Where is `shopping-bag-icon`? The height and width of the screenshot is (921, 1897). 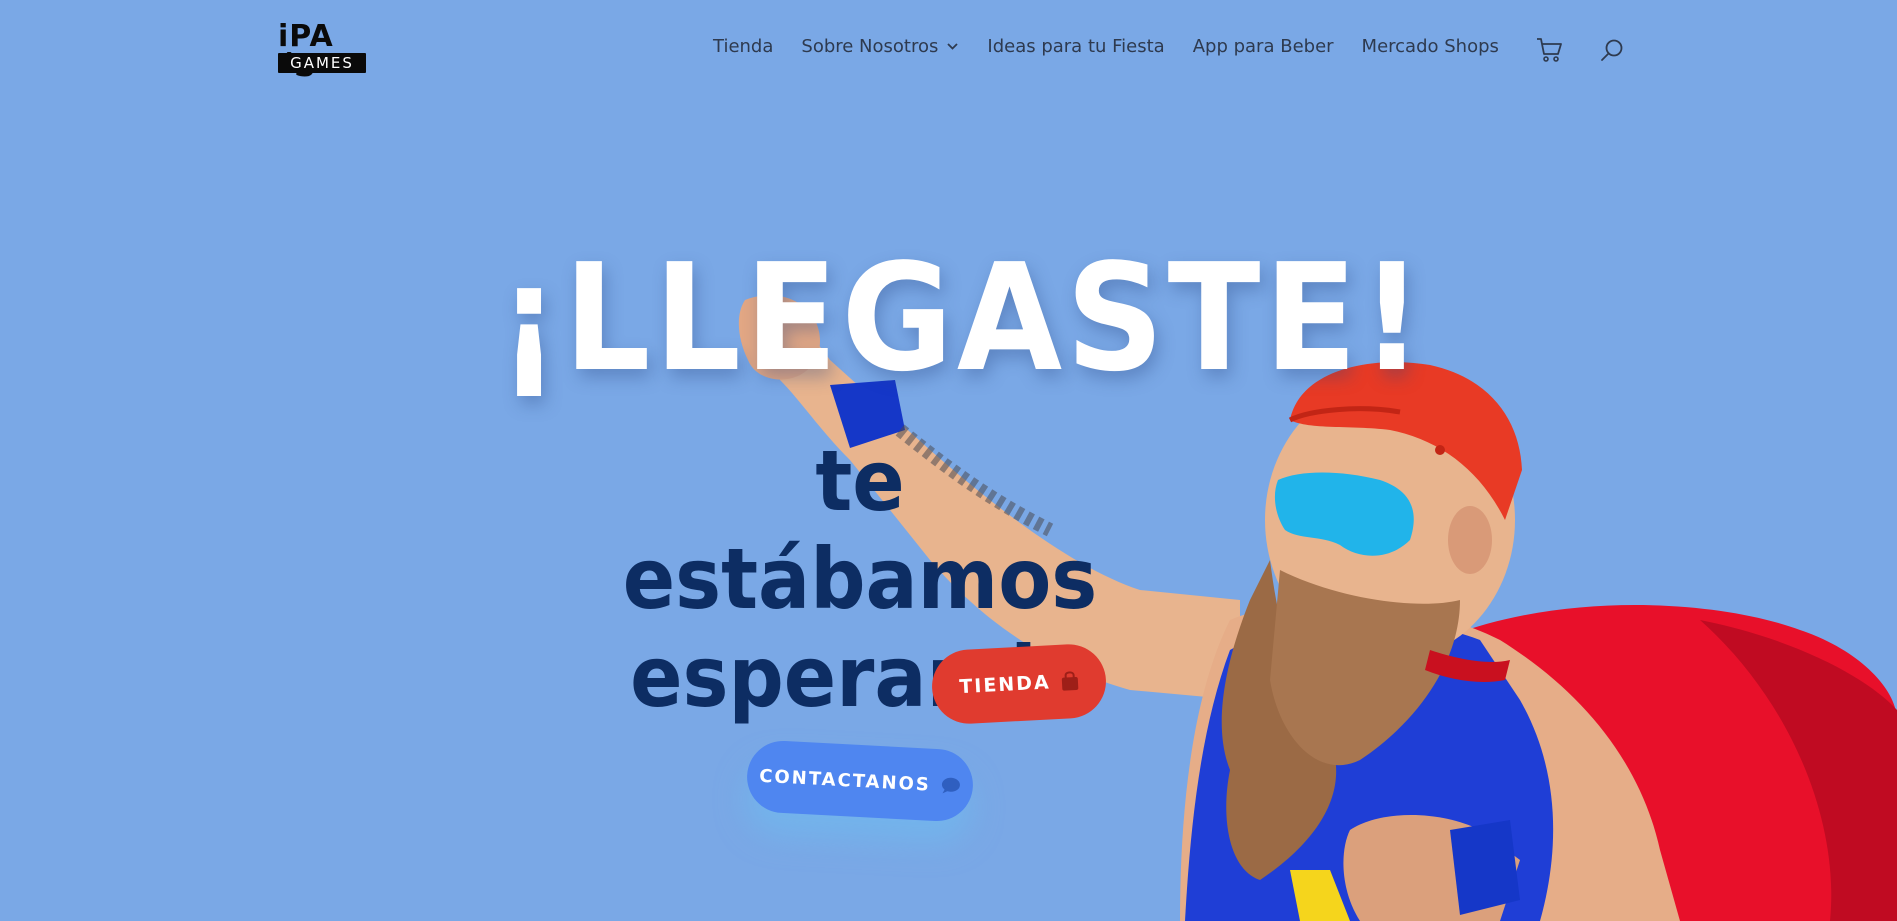
shopping-bag-icon is located at coordinates (1069, 681).